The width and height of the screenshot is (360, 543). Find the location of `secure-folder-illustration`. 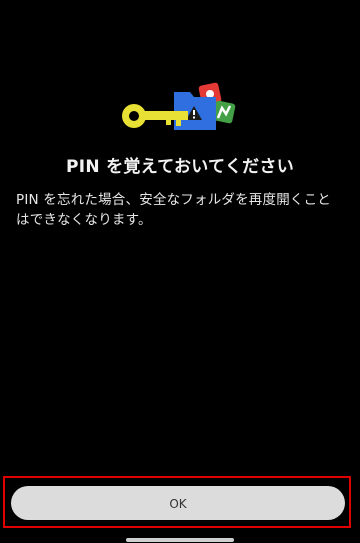

secure-folder-illustration is located at coordinates (180, 108).